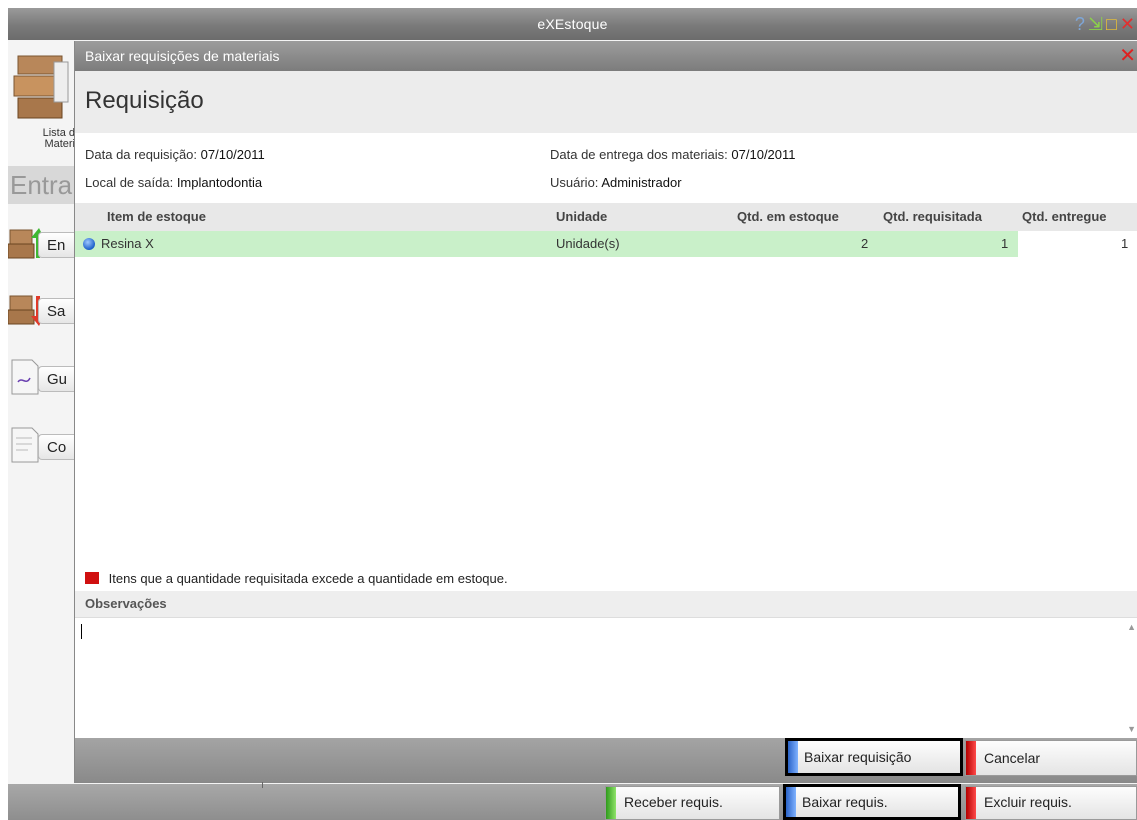 This screenshot has width=1137, height=820. Describe the element at coordinates (588, 243) in the screenshot. I see `cell-unidade: Unidade(s)` at that location.